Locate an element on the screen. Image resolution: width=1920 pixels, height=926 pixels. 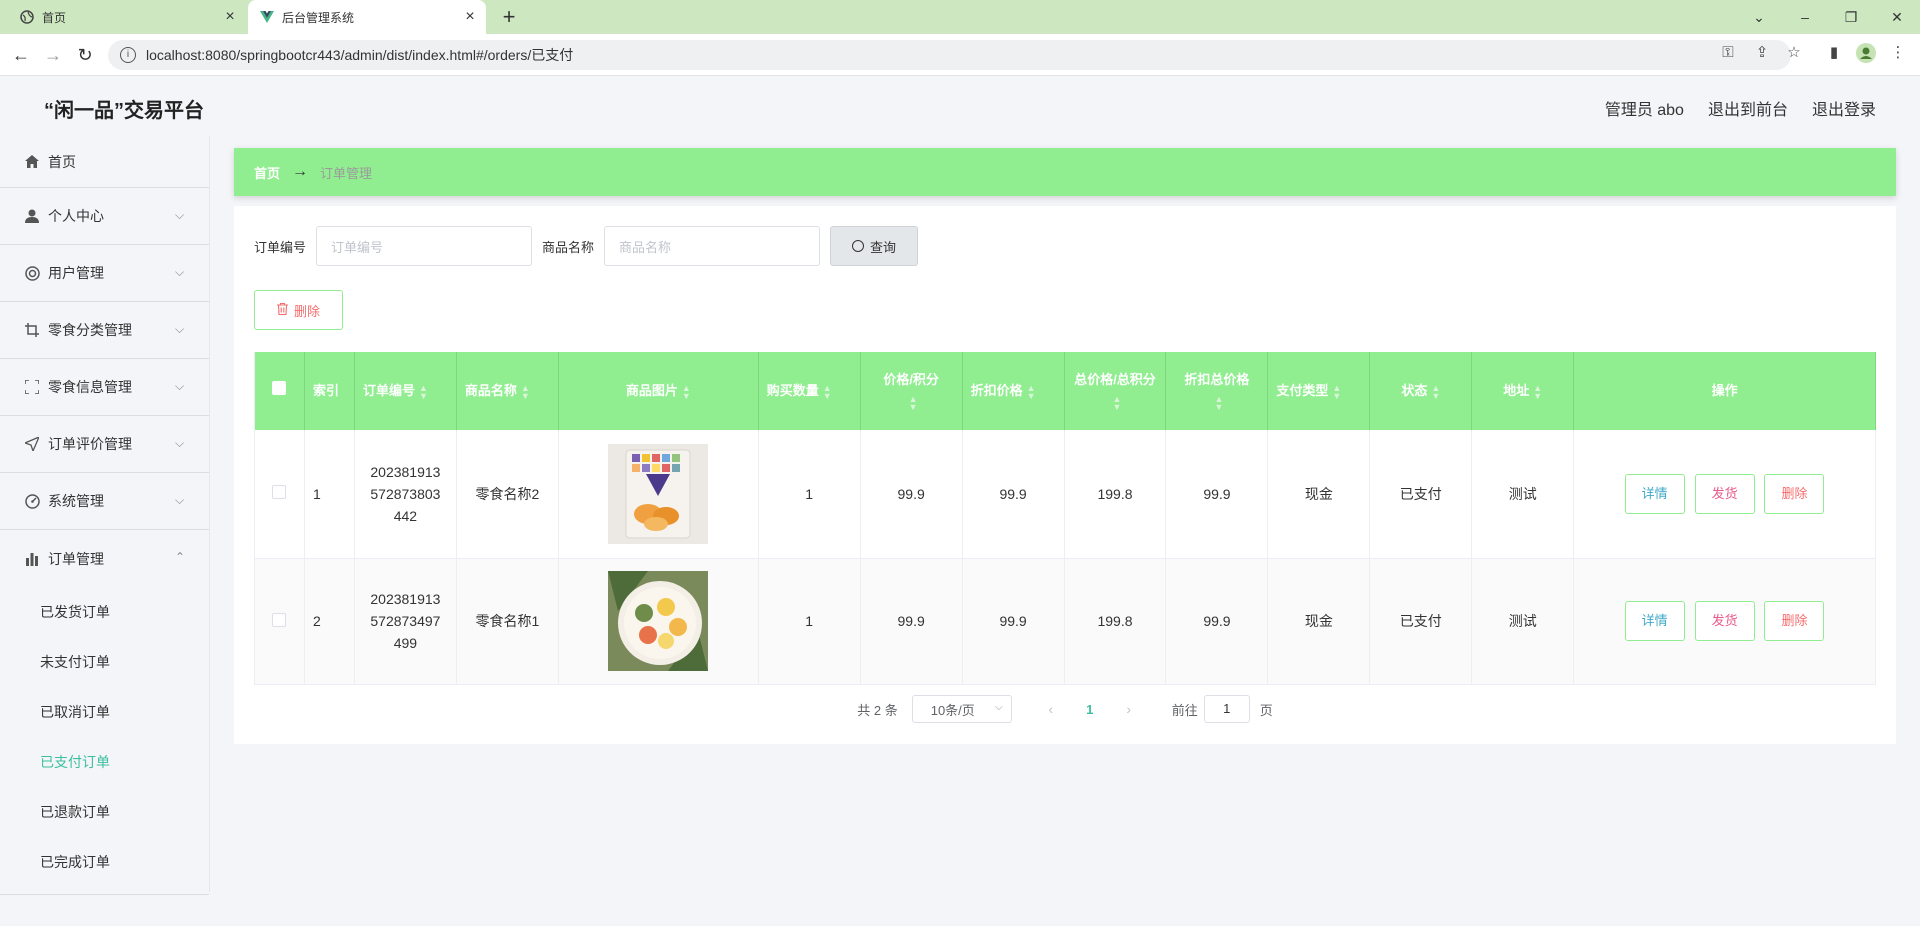
sidebar-item-users: 用户管理 ⌵ is located at coordinates (104, 273).